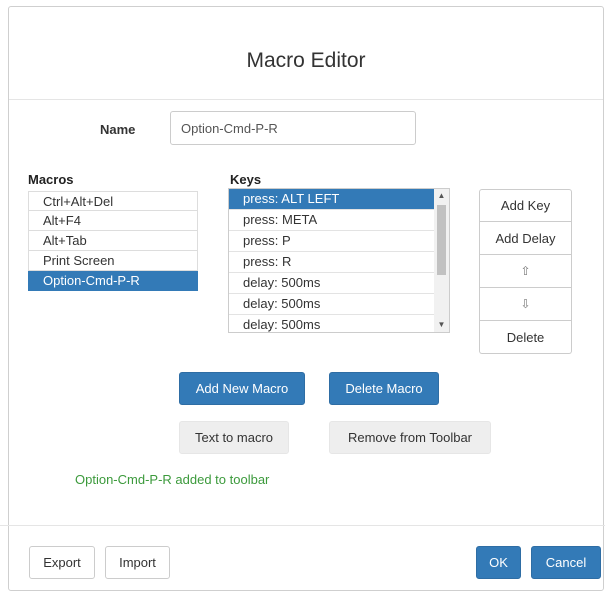  Describe the element at coordinates (441, 240) in the screenshot. I see `scroll-thumb` at that location.